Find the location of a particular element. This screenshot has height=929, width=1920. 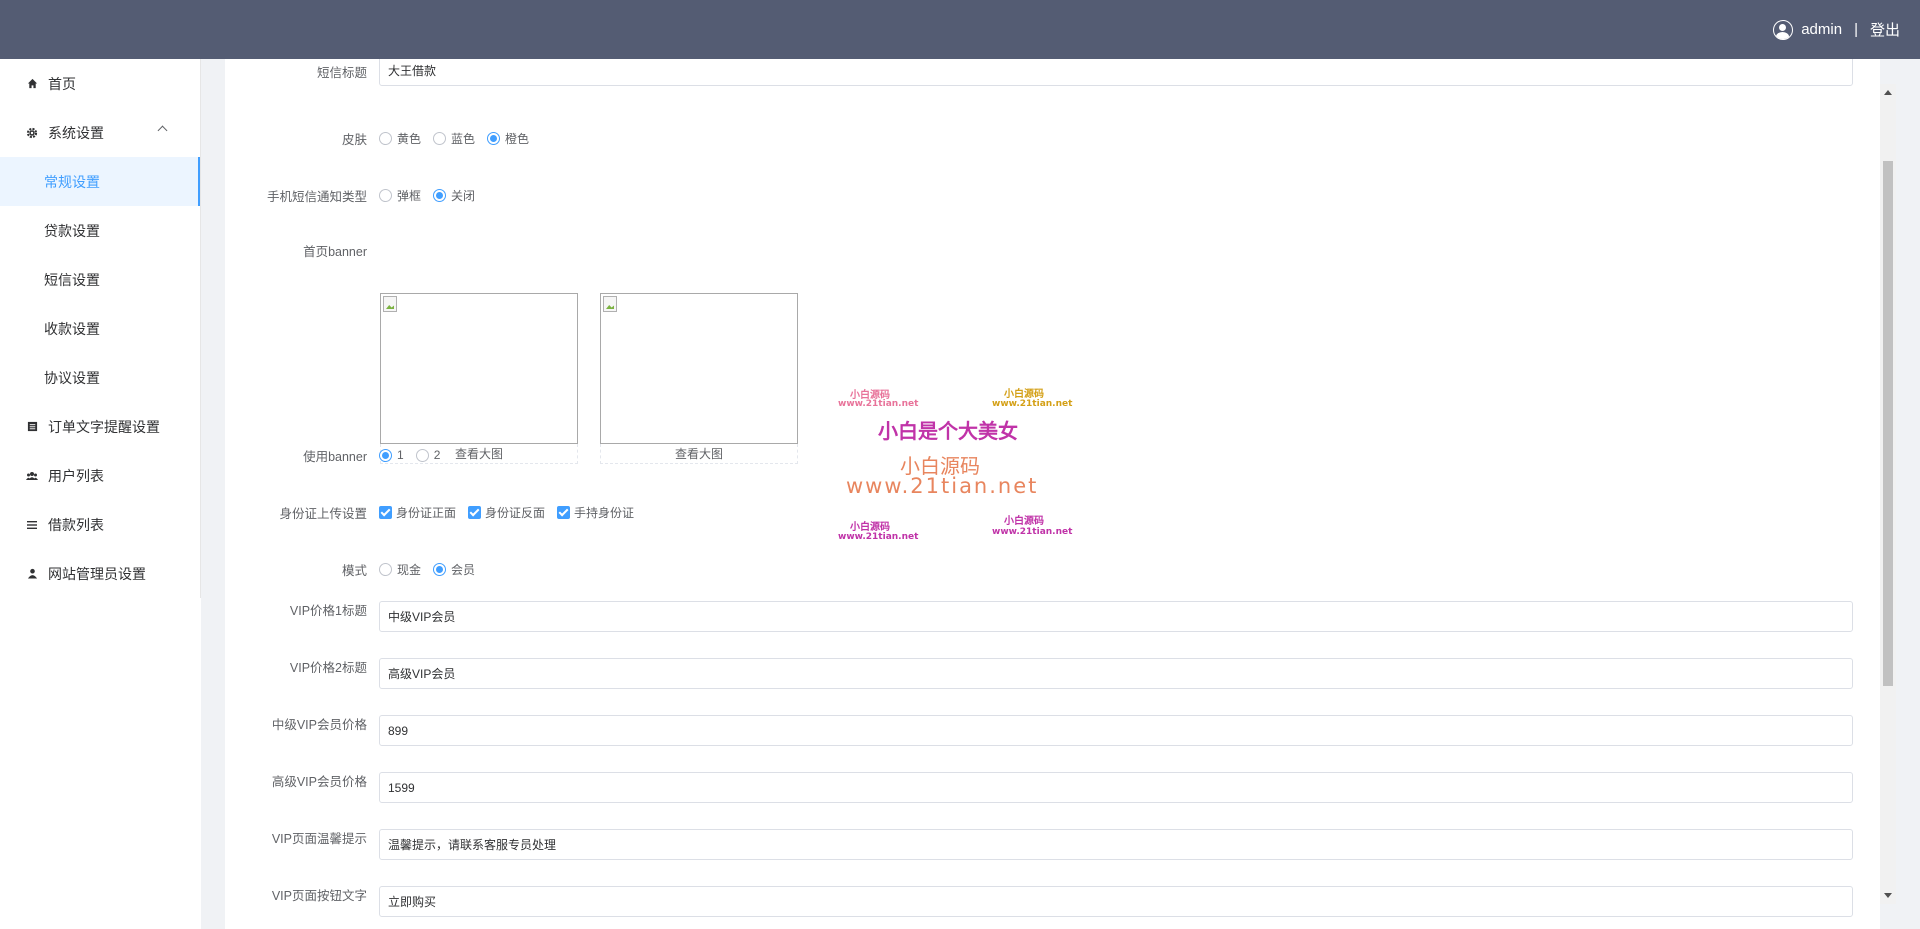

mode-option-member: 会员 is located at coordinates (454, 569).